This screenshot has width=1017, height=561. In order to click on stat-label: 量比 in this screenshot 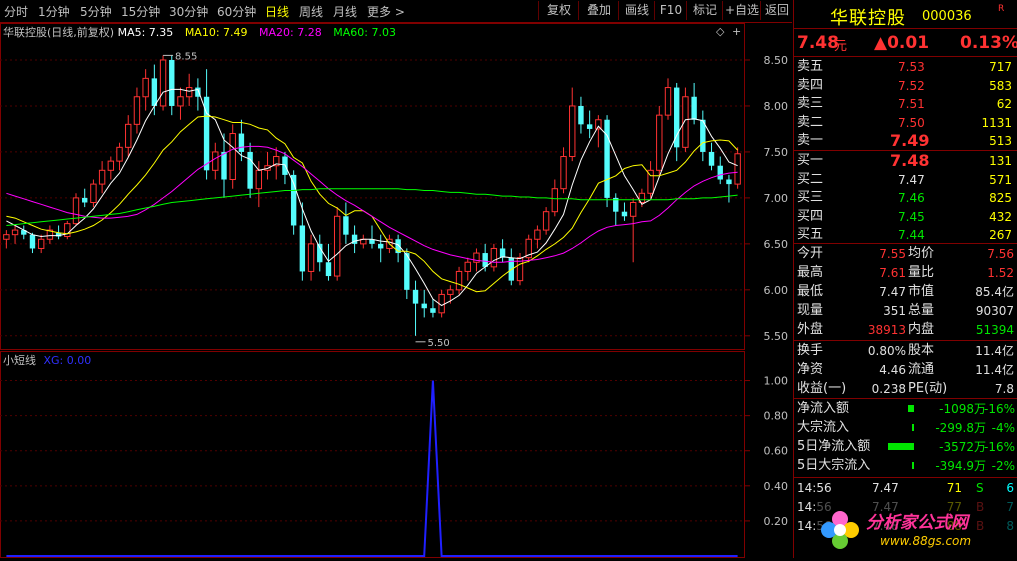, I will do `click(921, 272)`.